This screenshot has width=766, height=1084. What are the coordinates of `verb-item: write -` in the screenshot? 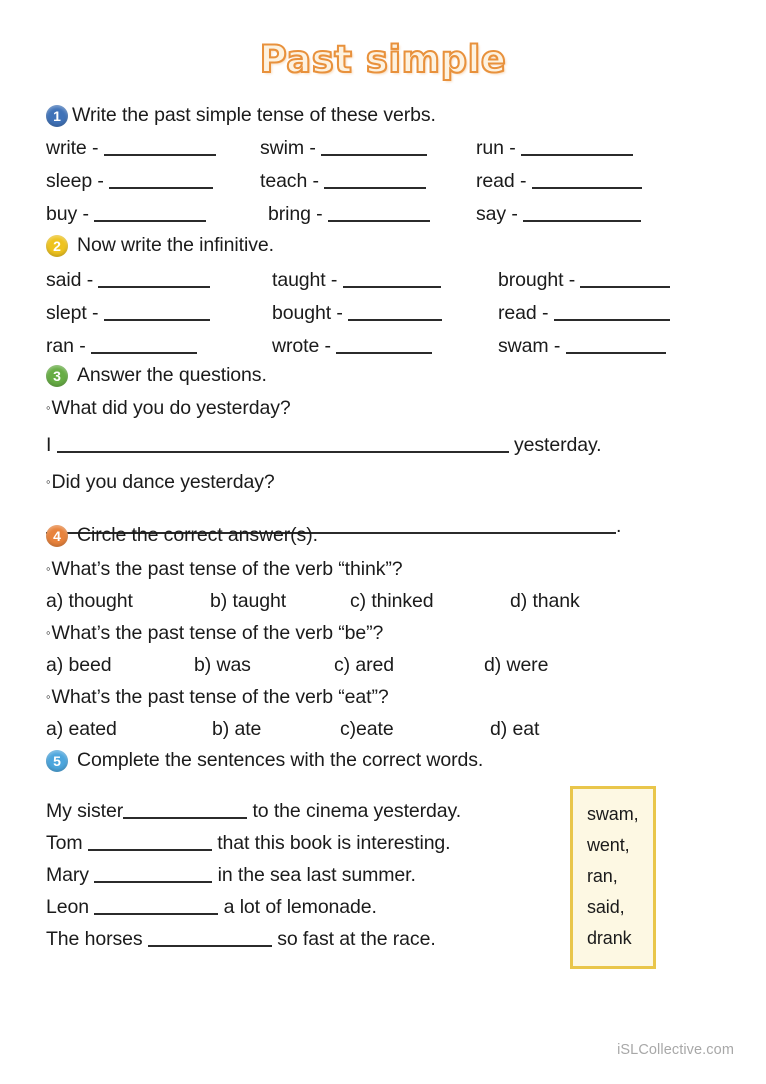 It's located at (131, 148).